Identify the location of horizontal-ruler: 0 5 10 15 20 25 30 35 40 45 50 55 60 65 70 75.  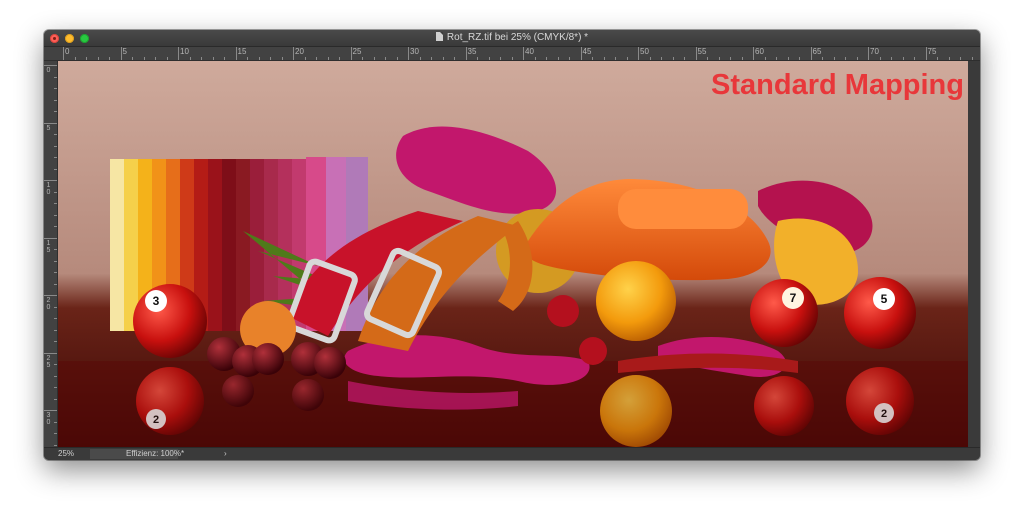
(519, 54).